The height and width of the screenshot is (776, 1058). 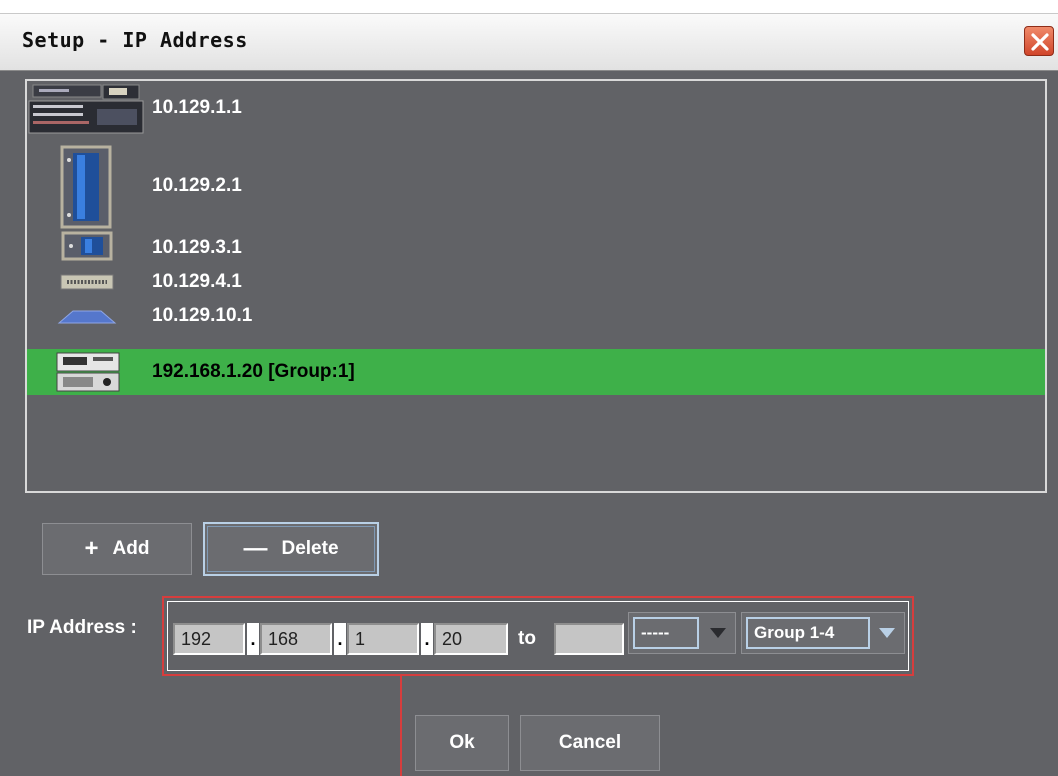 What do you see at coordinates (401, 726) in the screenshot?
I see `callout-pointer-line` at bounding box center [401, 726].